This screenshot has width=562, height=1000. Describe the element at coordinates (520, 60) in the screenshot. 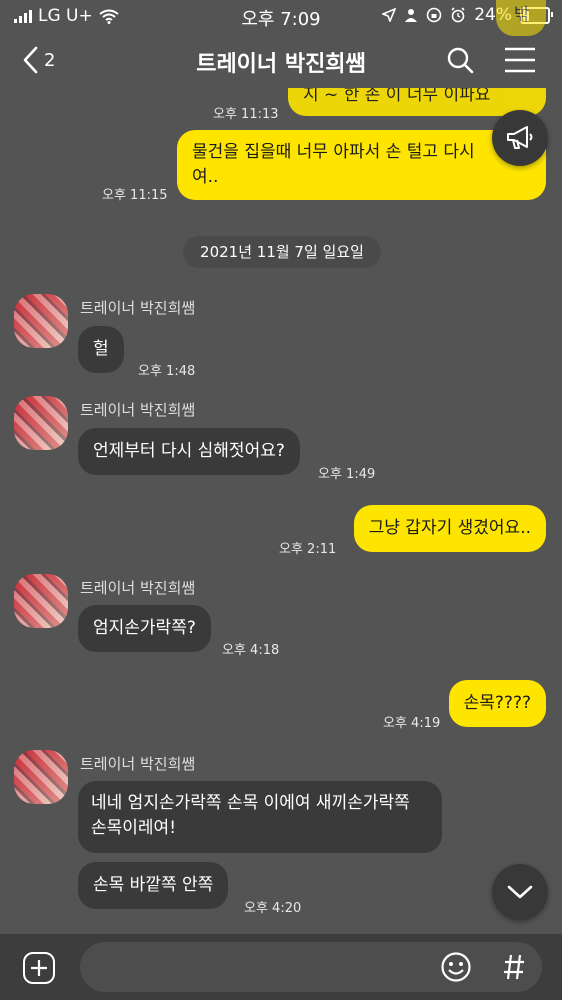

I see `menu-icon` at that location.